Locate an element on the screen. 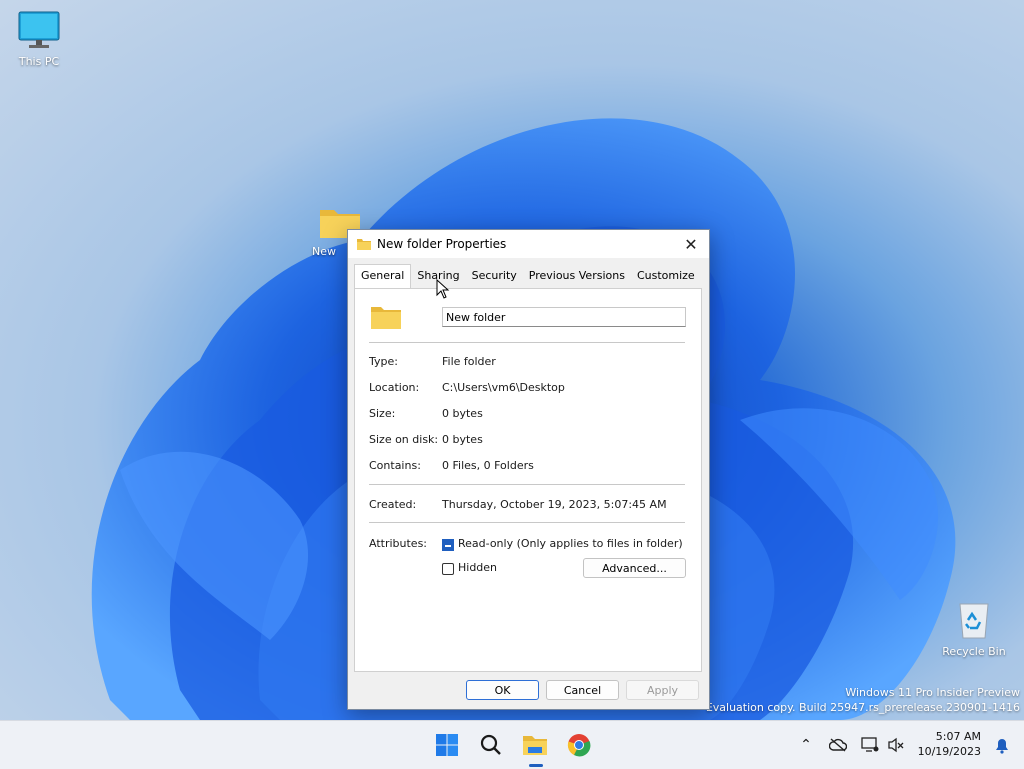 This screenshot has height=769, width=1024. cancel-button: Cancel is located at coordinates (582, 690).